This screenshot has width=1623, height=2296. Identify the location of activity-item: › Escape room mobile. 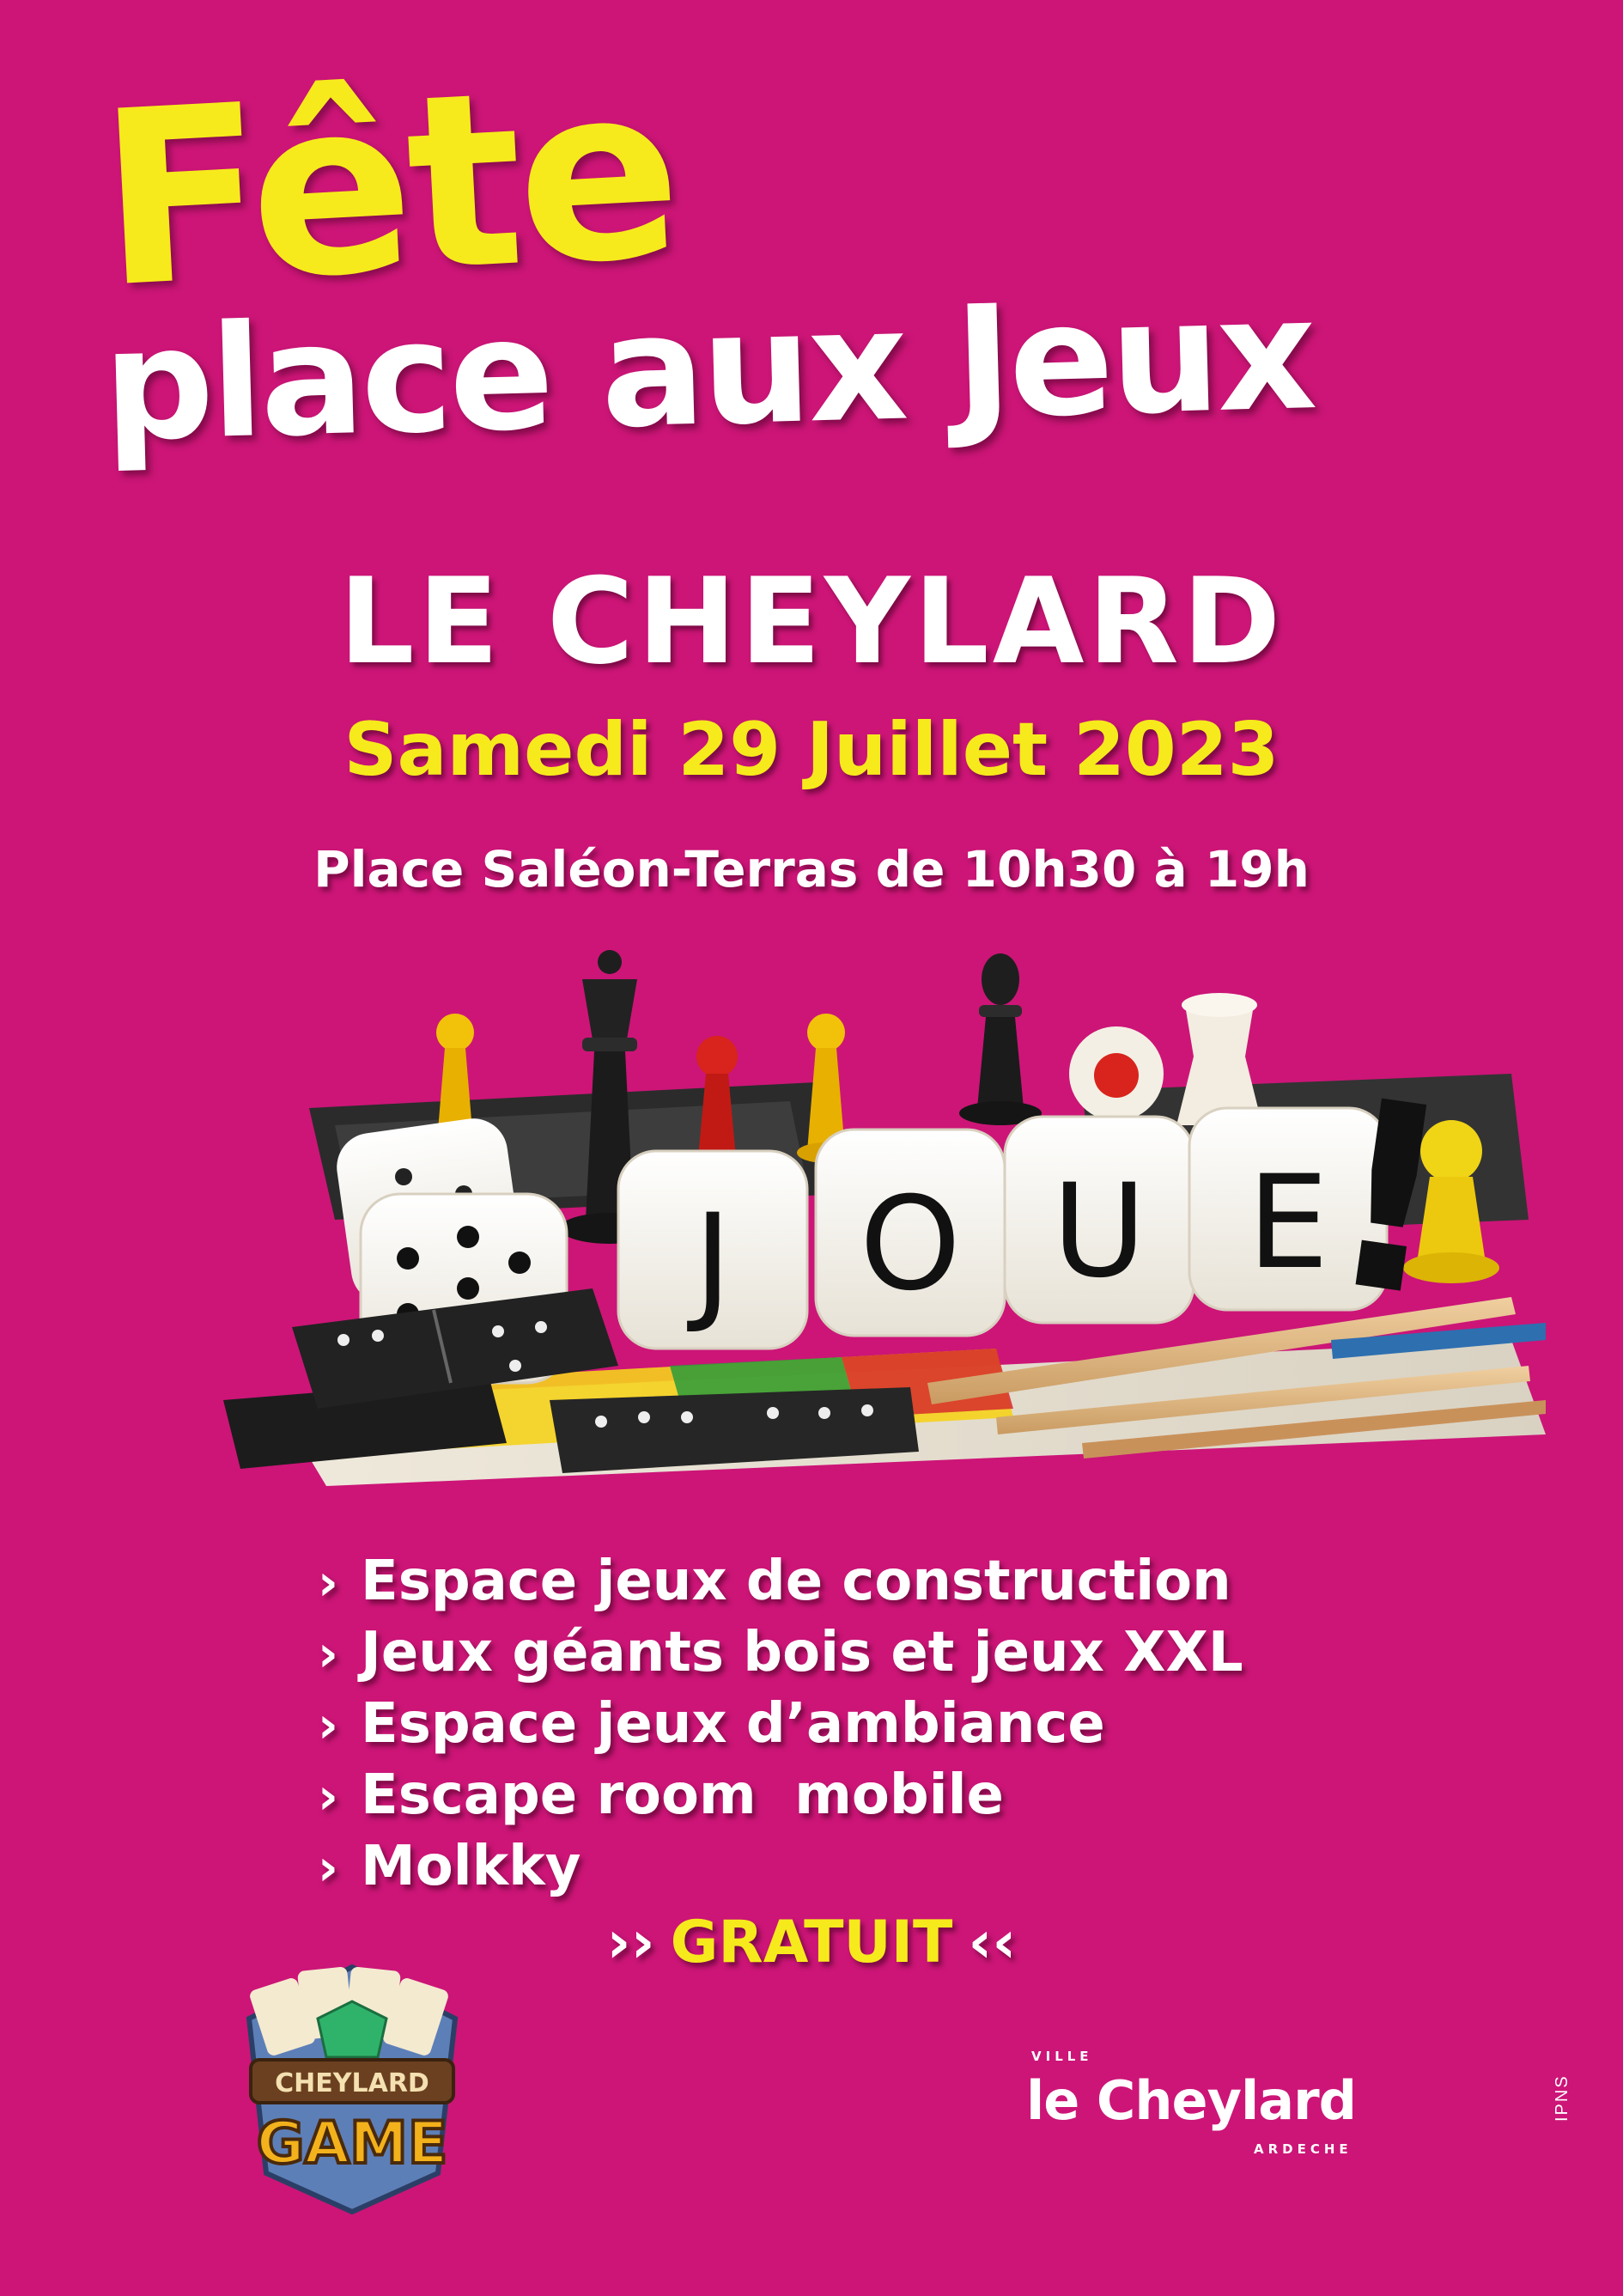
(780, 1796).